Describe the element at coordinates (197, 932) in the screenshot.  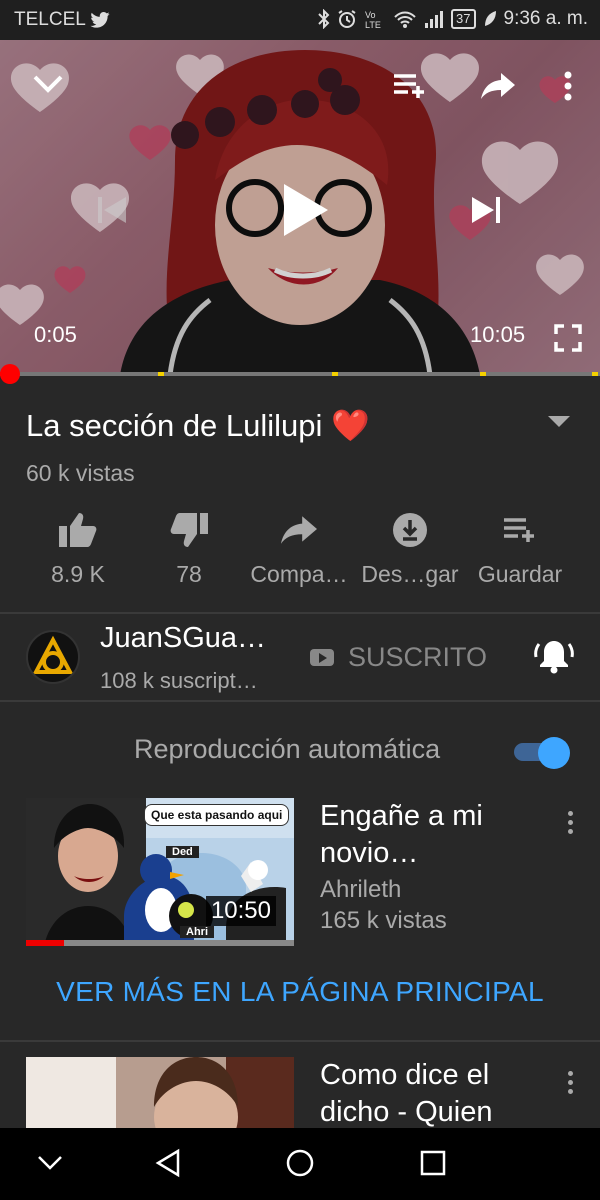
I see `name-tag: Ahri` at that location.